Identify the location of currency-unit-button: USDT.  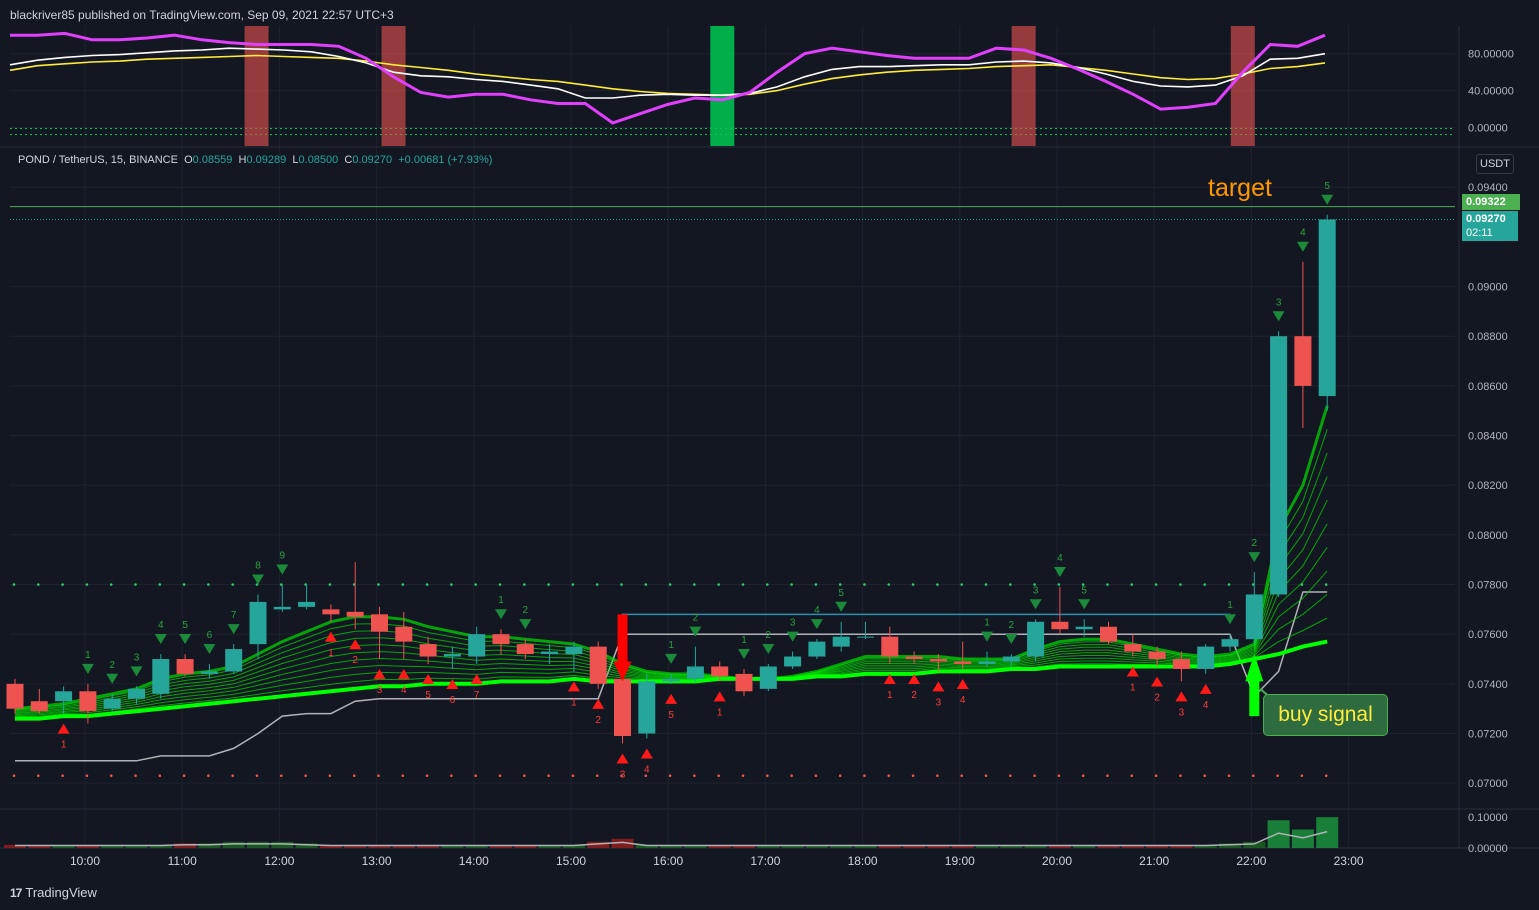
(1495, 164).